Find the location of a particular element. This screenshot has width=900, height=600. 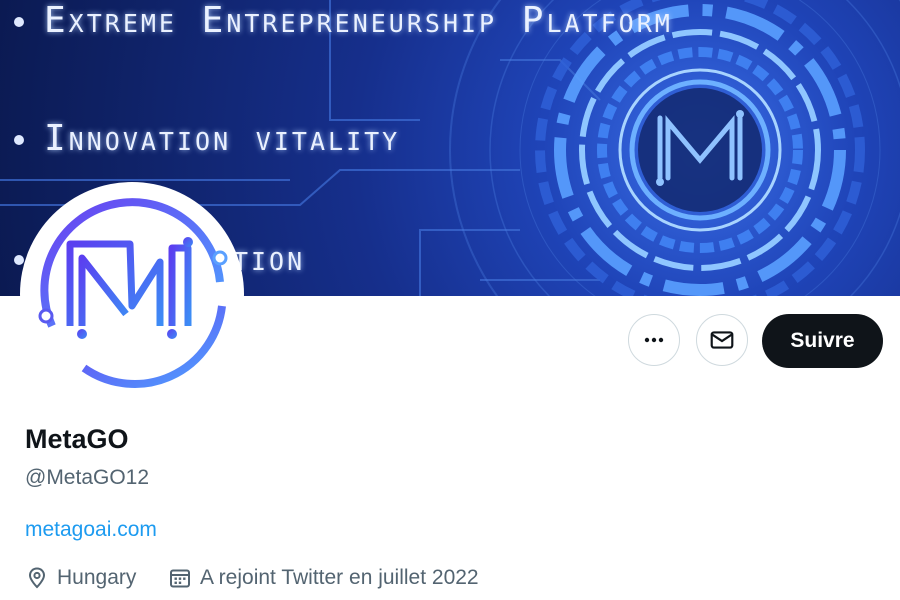

location-pin-icon is located at coordinates (37, 578).